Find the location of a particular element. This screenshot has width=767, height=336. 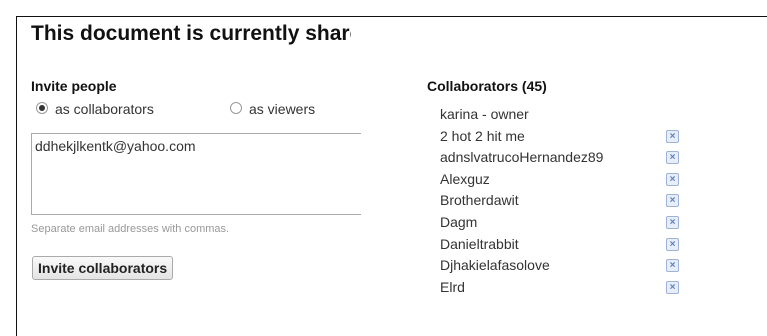

collaborator-name: Djhakielafasolove is located at coordinates (495, 265).